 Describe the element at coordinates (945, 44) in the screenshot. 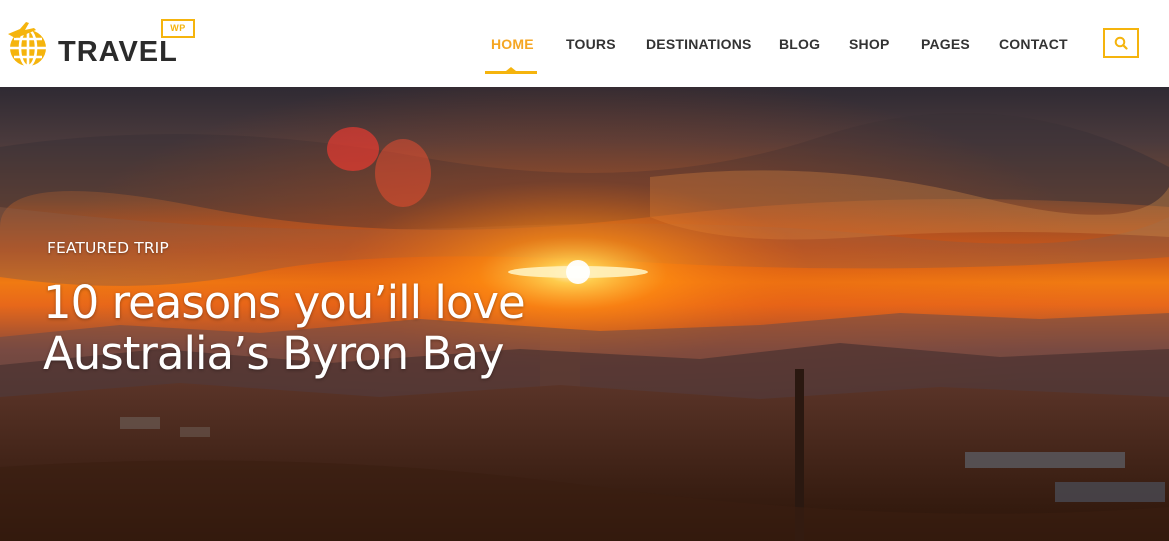

I see `nav-item-pages: PAGES` at that location.